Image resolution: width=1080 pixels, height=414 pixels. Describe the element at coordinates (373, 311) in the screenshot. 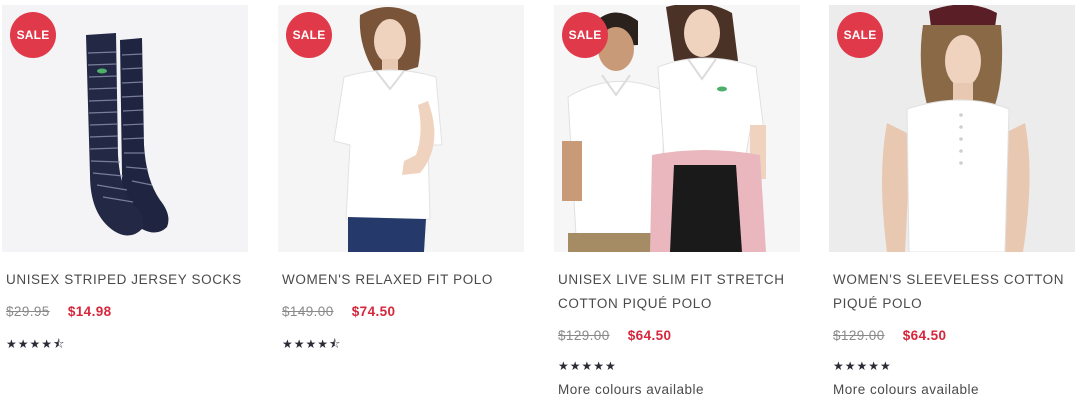

I see `sale-price: $74.50` at that location.